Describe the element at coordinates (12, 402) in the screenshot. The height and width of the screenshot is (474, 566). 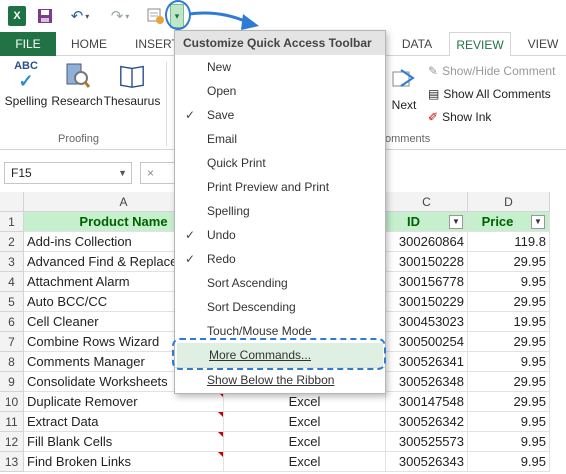
I see `row-number: 10` at that location.